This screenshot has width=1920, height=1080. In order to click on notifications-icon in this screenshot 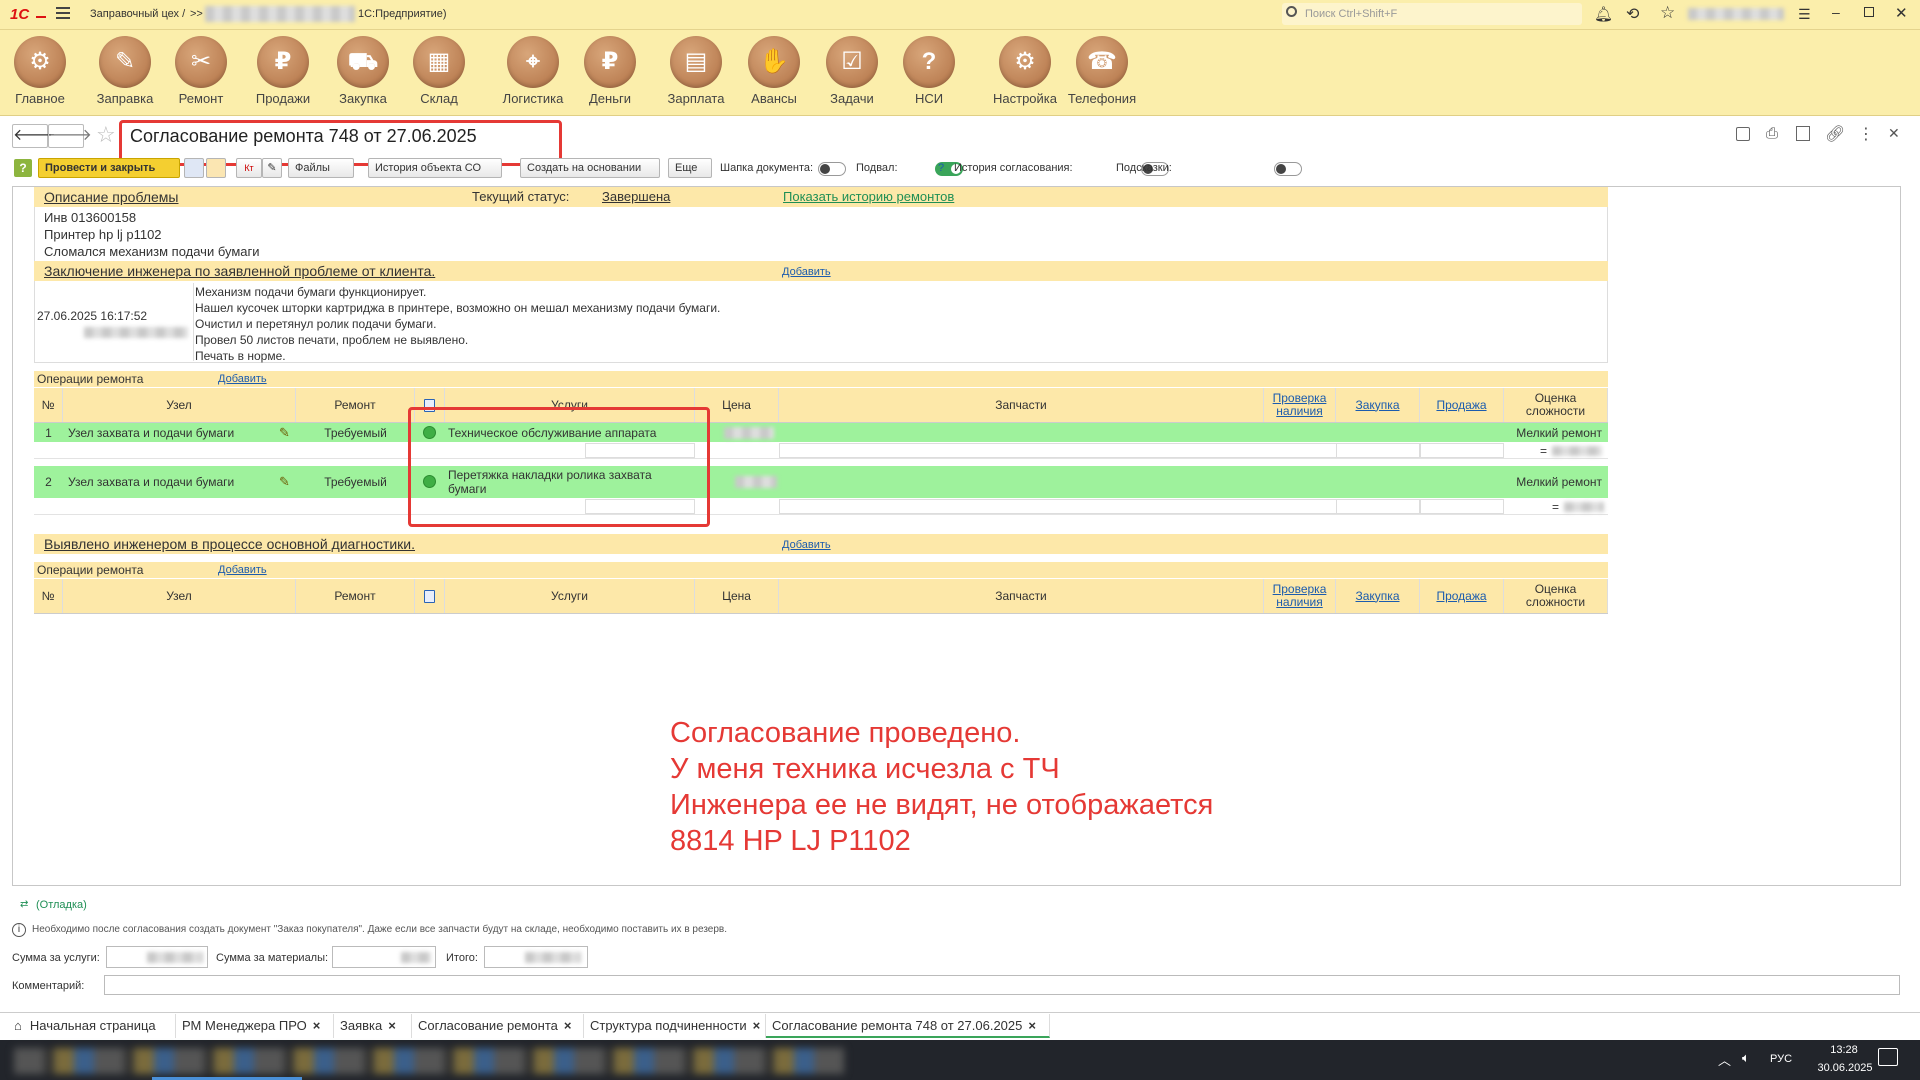, I will do `click(1888, 1057)`.